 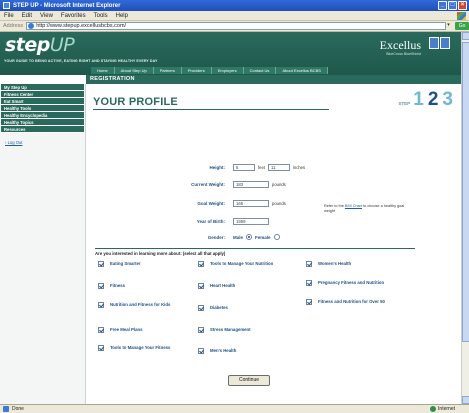 What do you see at coordinates (42, 142) in the screenshot?
I see `logout-link: › Log Out` at bounding box center [42, 142].